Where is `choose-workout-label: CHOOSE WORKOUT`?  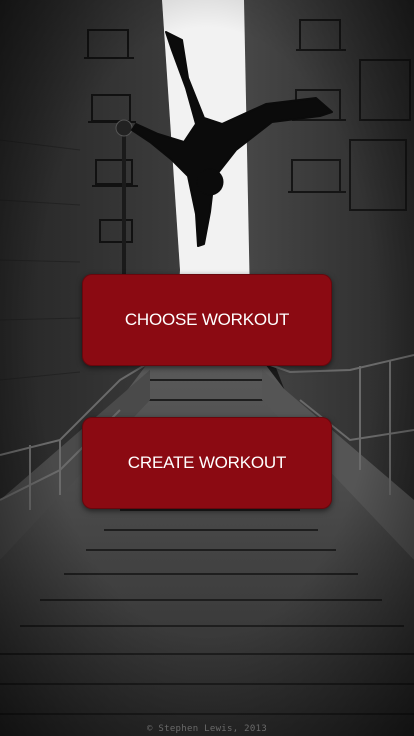
choose-workout-label: CHOOSE WORKOUT is located at coordinates (207, 319).